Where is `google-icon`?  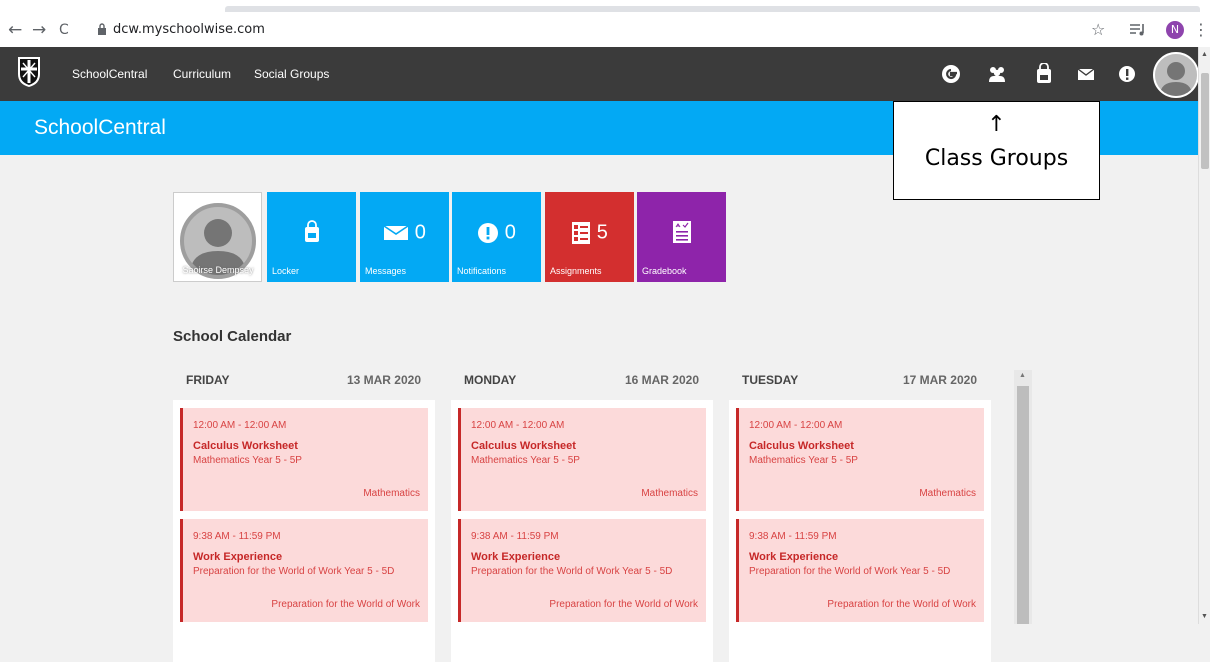 google-icon is located at coordinates (951, 74).